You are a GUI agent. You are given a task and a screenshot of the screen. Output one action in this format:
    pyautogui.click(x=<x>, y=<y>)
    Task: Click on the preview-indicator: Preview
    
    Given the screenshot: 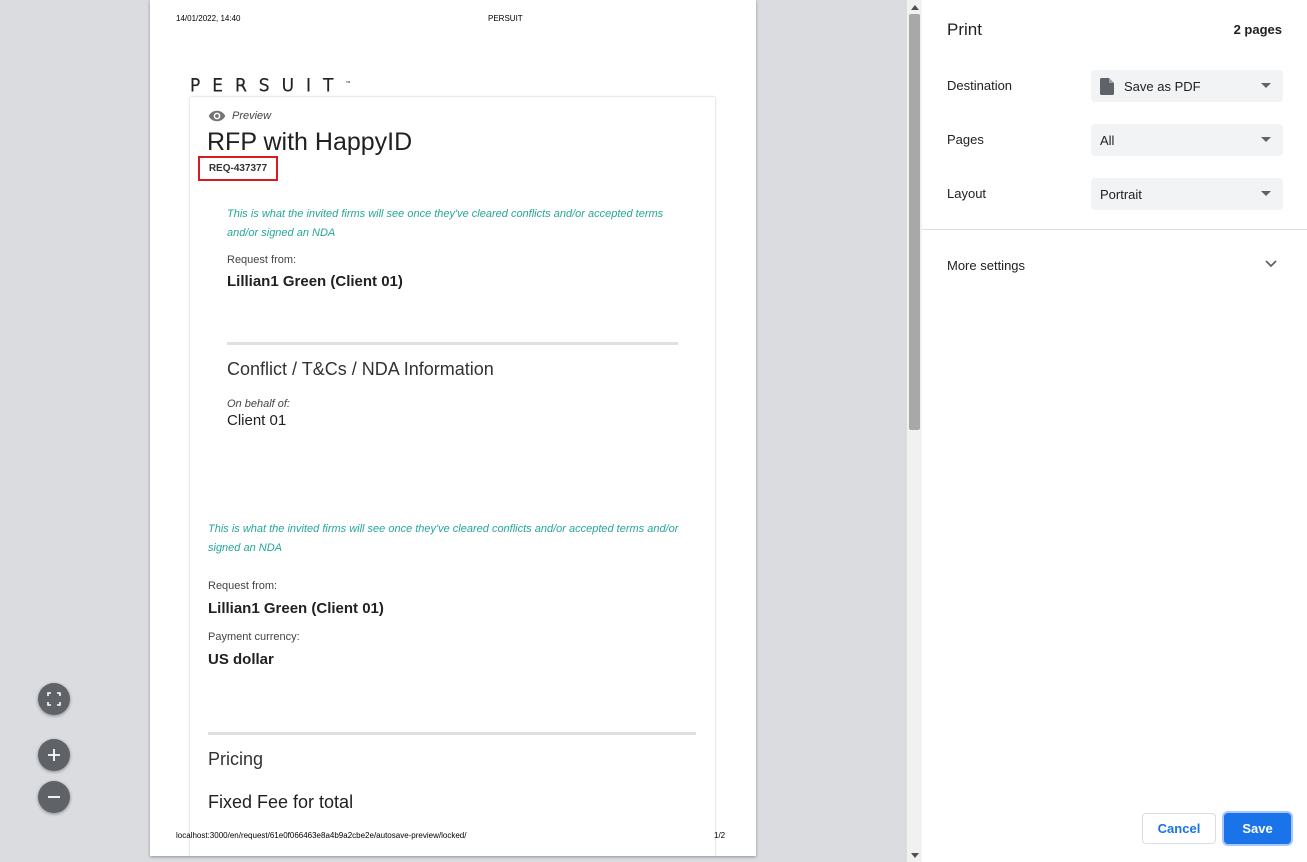 What is the action you would take?
    pyautogui.click(x=239, y=116)
    